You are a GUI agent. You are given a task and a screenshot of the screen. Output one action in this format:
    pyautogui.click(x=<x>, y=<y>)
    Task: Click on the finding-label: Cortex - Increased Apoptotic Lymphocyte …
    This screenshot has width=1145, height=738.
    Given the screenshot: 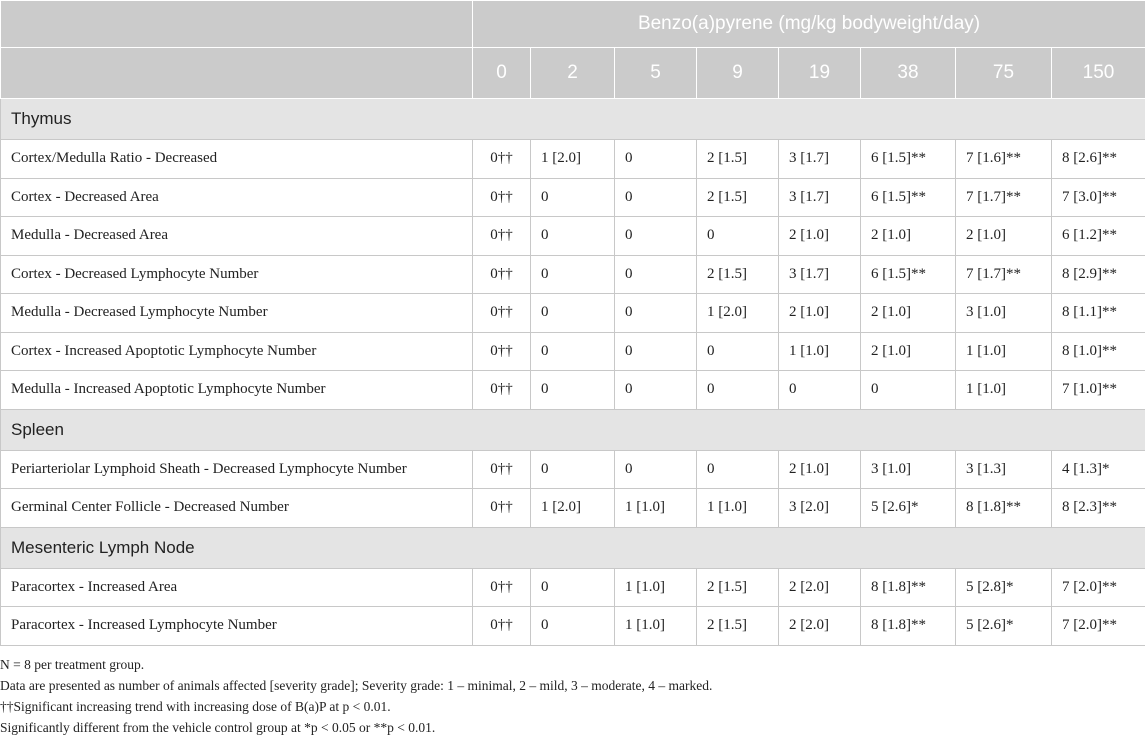 What is the action you would take?
    pyautogui.click(x=237, y=351)
    